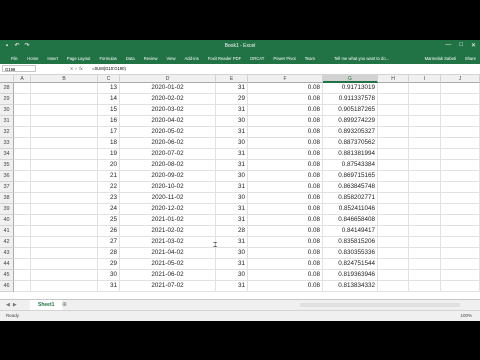 Image resolution: width=480 pixels, height=360 pixels. What do you see at coordinates (109, 253) in the screenshot?
I see `cell-c: 28` at bounding box center [109, 253].